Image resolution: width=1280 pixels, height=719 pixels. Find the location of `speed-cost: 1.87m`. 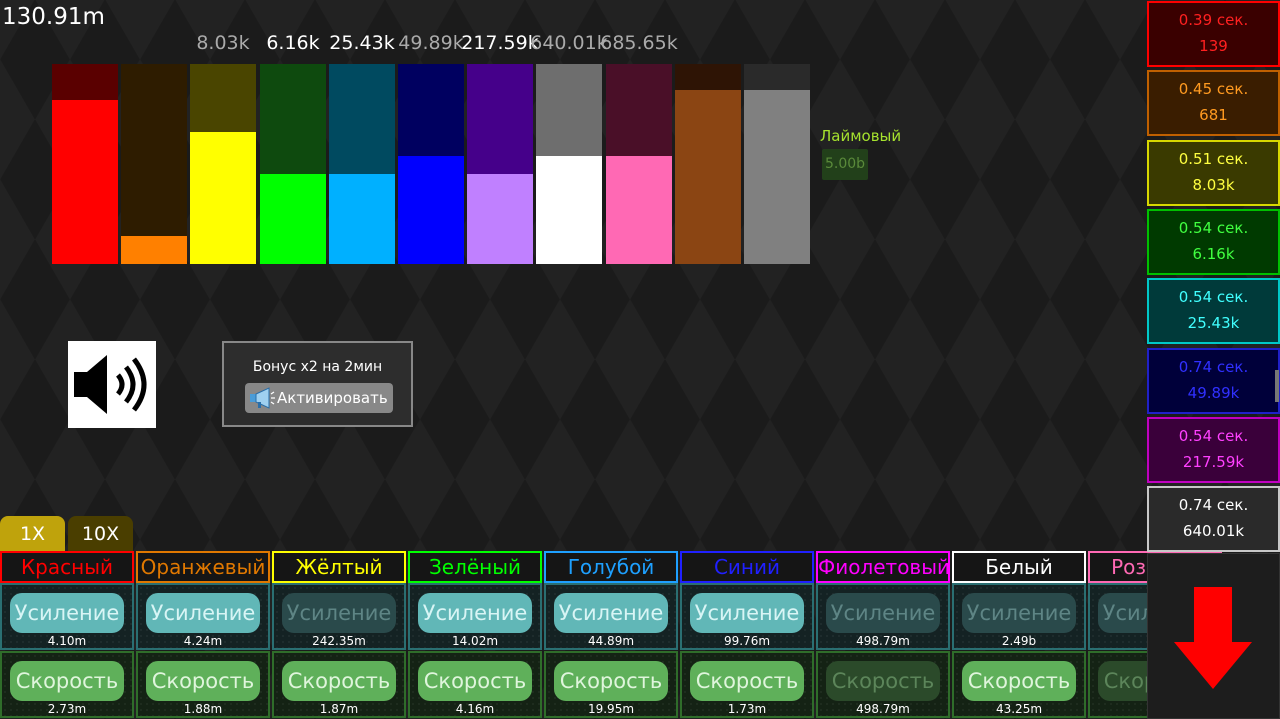

speed-cost: 1.87m is located at coordinates (339, 709).